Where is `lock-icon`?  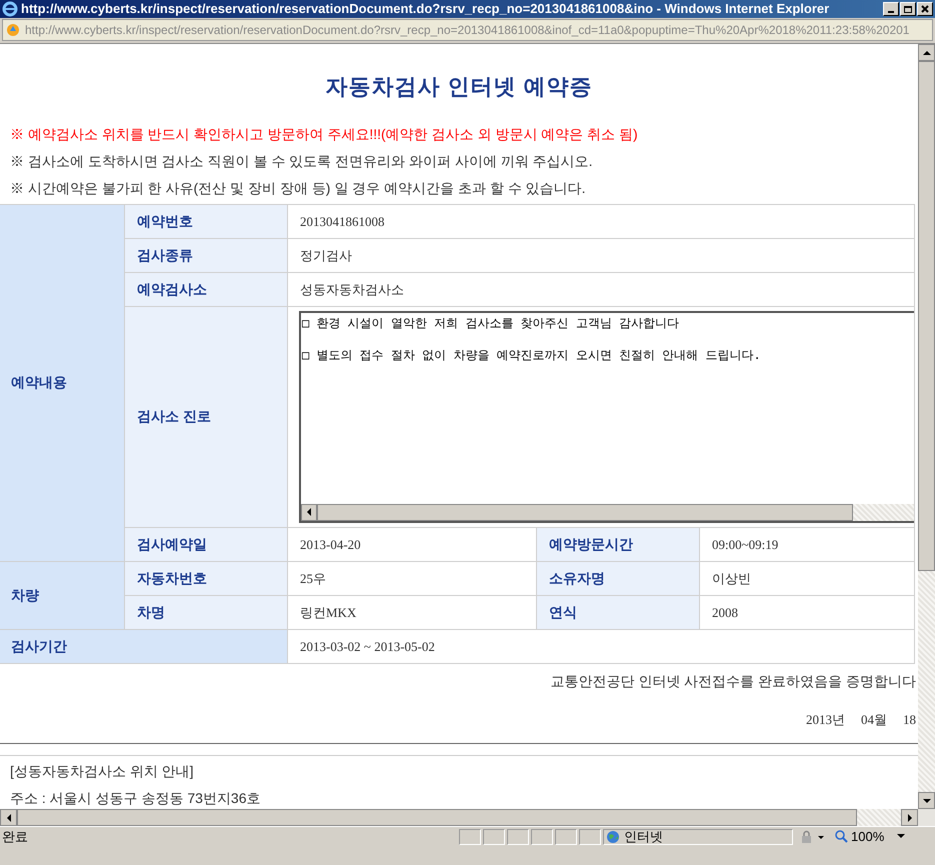 lock-icon is located at coordinates (813, 837).